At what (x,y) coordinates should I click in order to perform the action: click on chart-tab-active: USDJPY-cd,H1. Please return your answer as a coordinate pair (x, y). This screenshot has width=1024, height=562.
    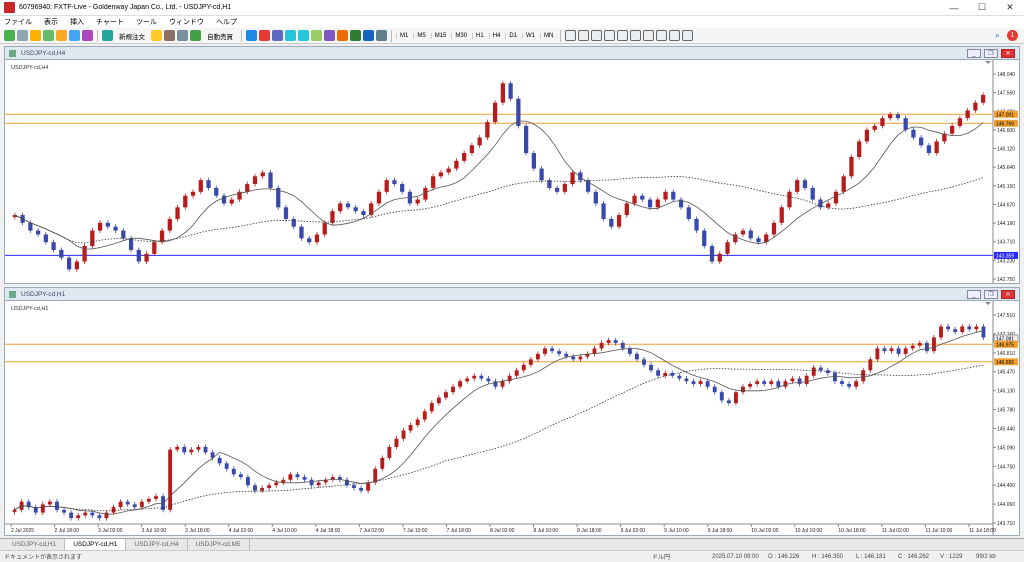
    Looking at the image, I should click on (96, 544).